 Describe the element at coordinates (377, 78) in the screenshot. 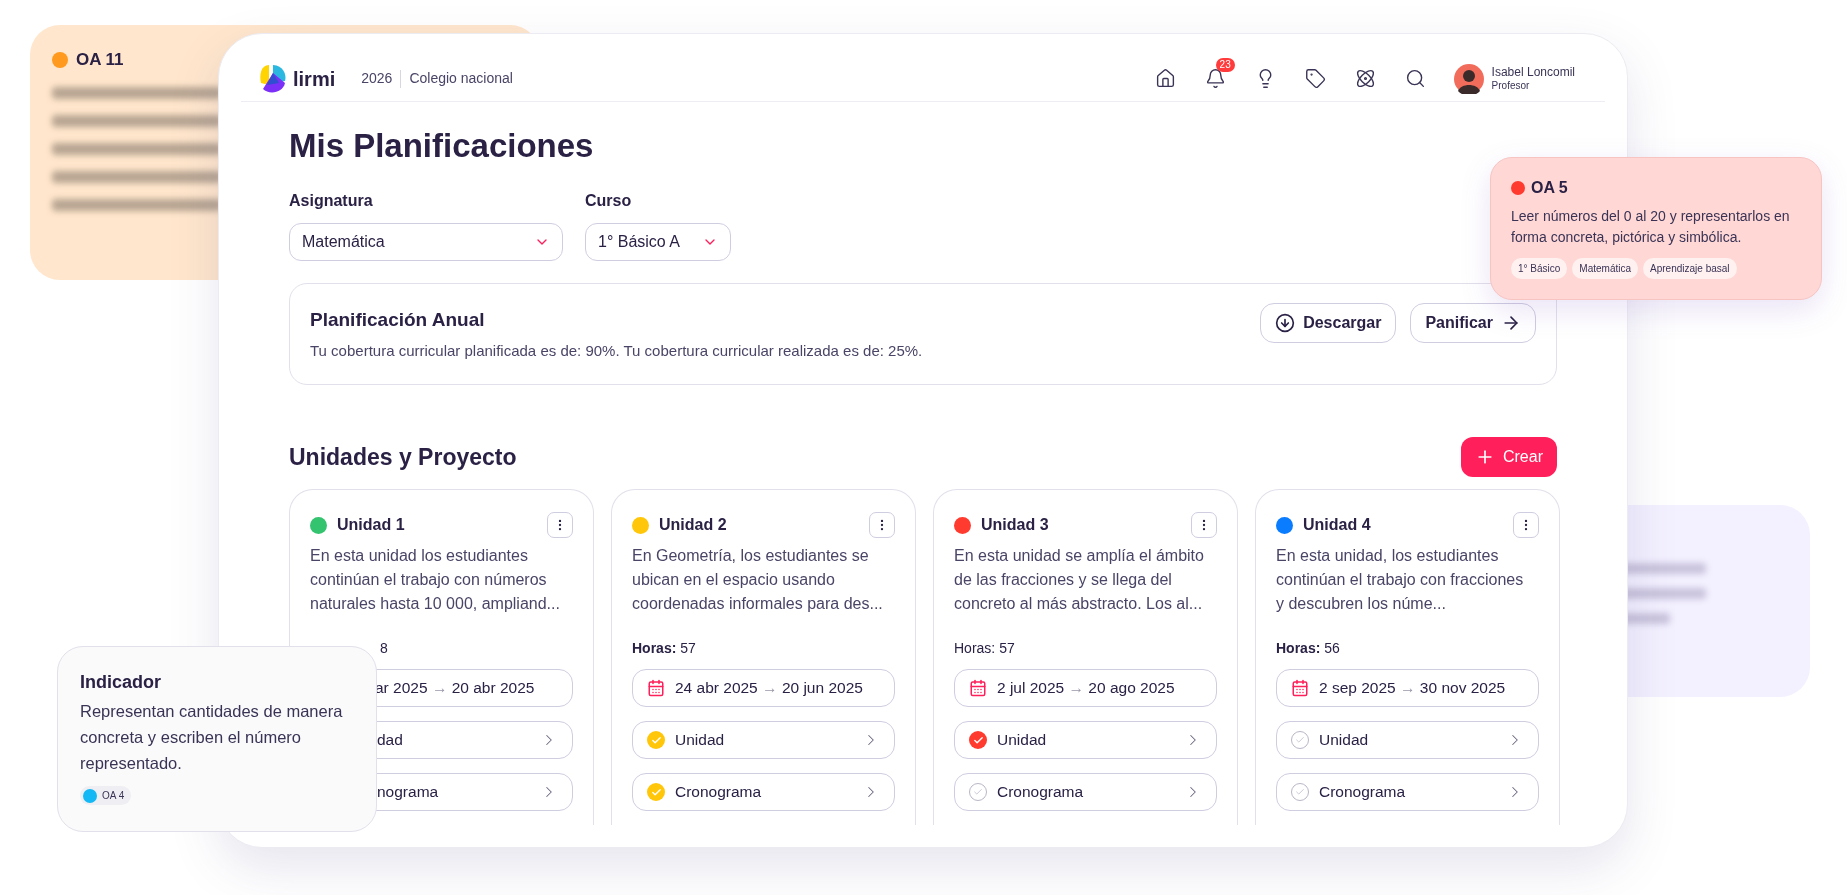

I see `year-label: 2026` at that location.